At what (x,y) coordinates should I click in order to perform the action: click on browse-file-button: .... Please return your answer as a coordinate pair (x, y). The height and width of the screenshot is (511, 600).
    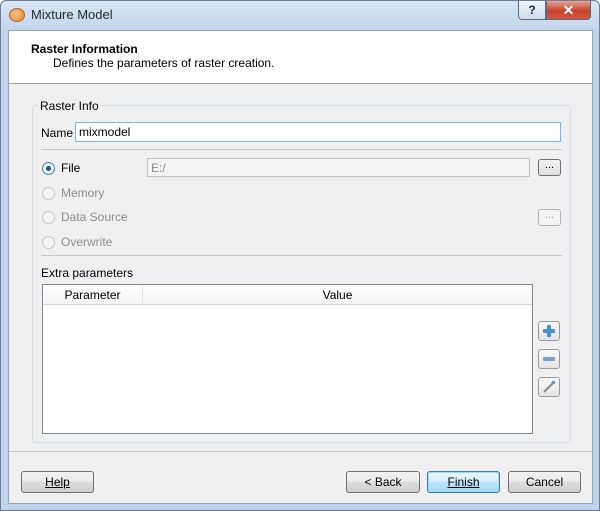
    Looking at the image, I should click on (549, 167).